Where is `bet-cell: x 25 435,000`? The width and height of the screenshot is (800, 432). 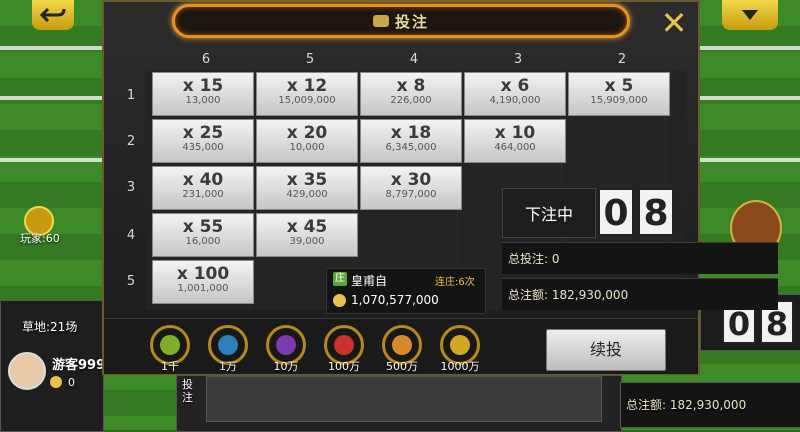 bet-cell: x 25 435,000 is located at coordinates (203, 141).